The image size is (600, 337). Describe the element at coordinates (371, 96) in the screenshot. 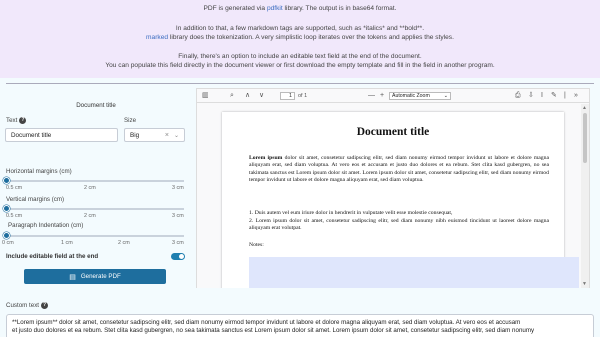

I see `zoom-out-icon: —` at that location.